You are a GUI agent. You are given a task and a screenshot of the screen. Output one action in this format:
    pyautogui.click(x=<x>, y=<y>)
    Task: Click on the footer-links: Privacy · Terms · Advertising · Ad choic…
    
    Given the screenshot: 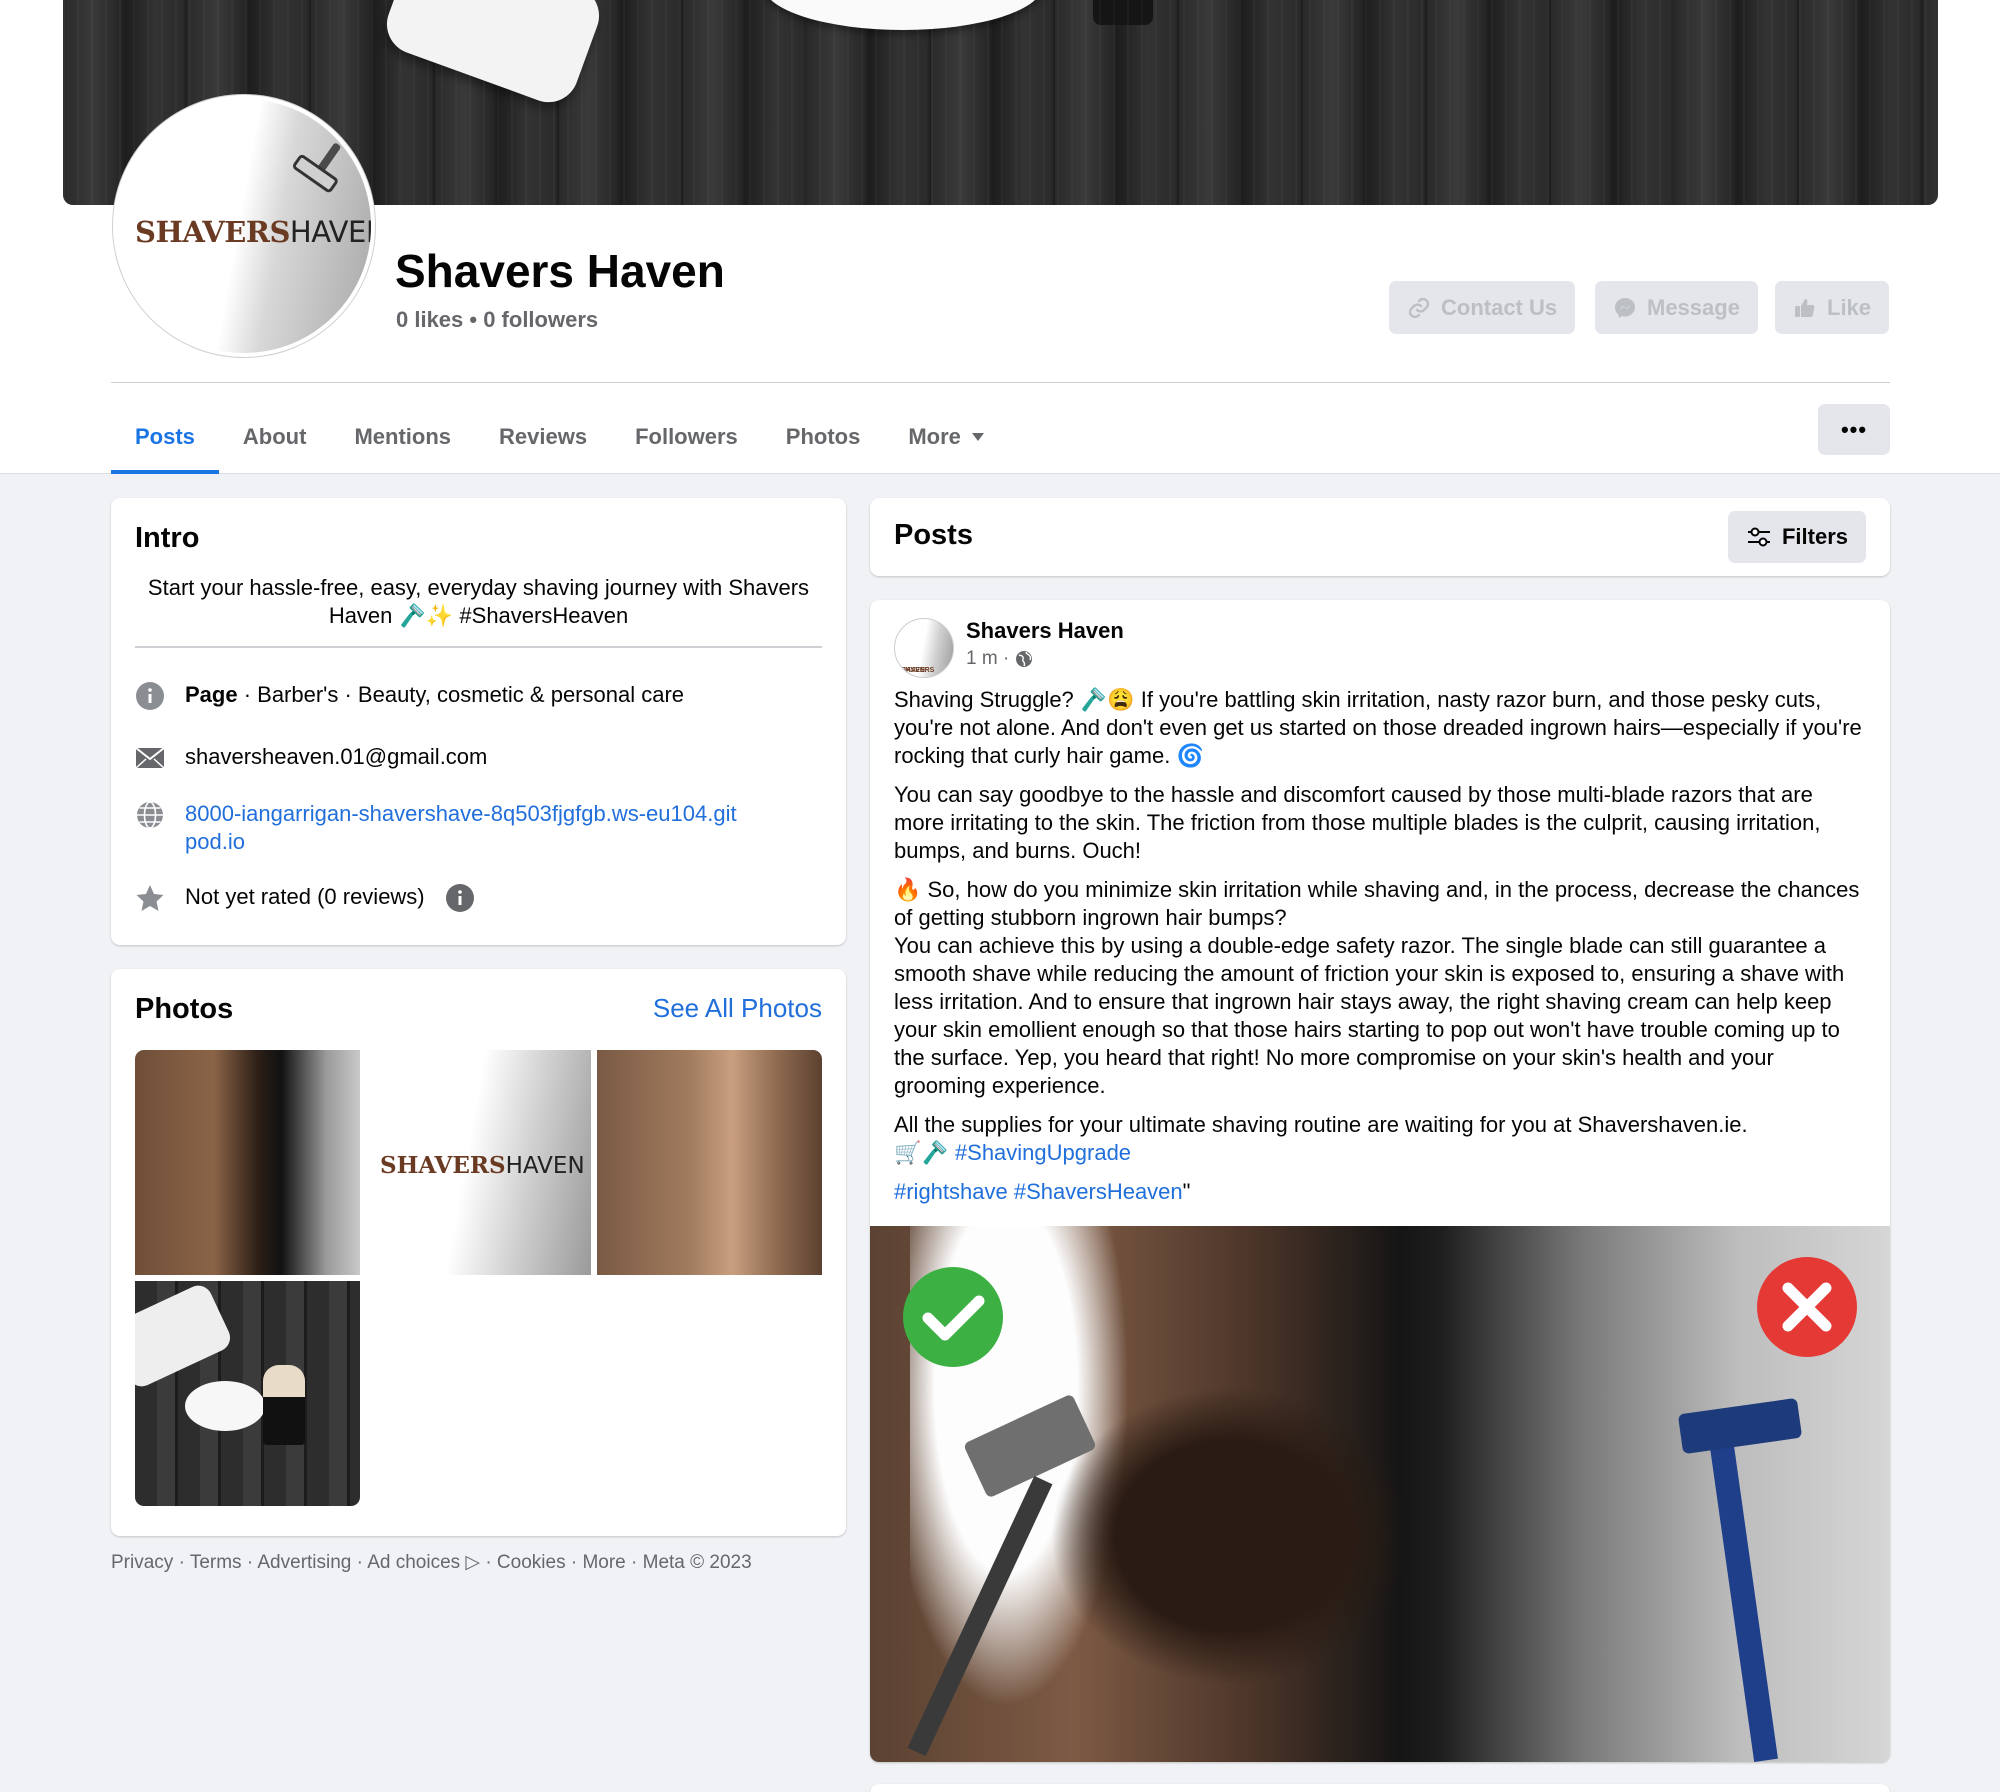 What is the action you would take?
    pyautogui.click(x=431, y=1562)
    